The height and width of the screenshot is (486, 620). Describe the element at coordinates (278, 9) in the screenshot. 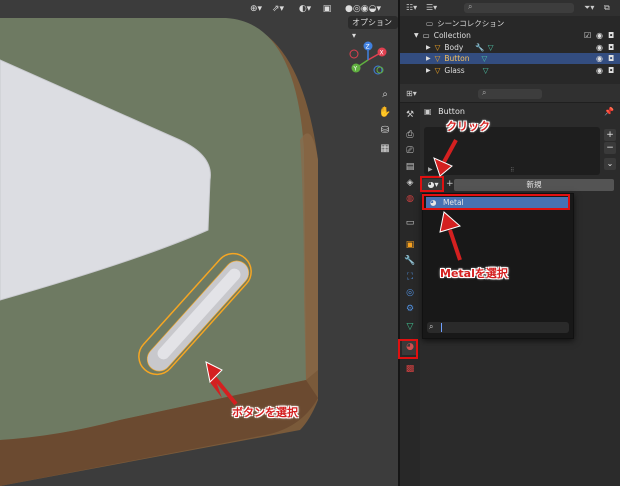

I see `snap-icon: ⇗▾` at that location.